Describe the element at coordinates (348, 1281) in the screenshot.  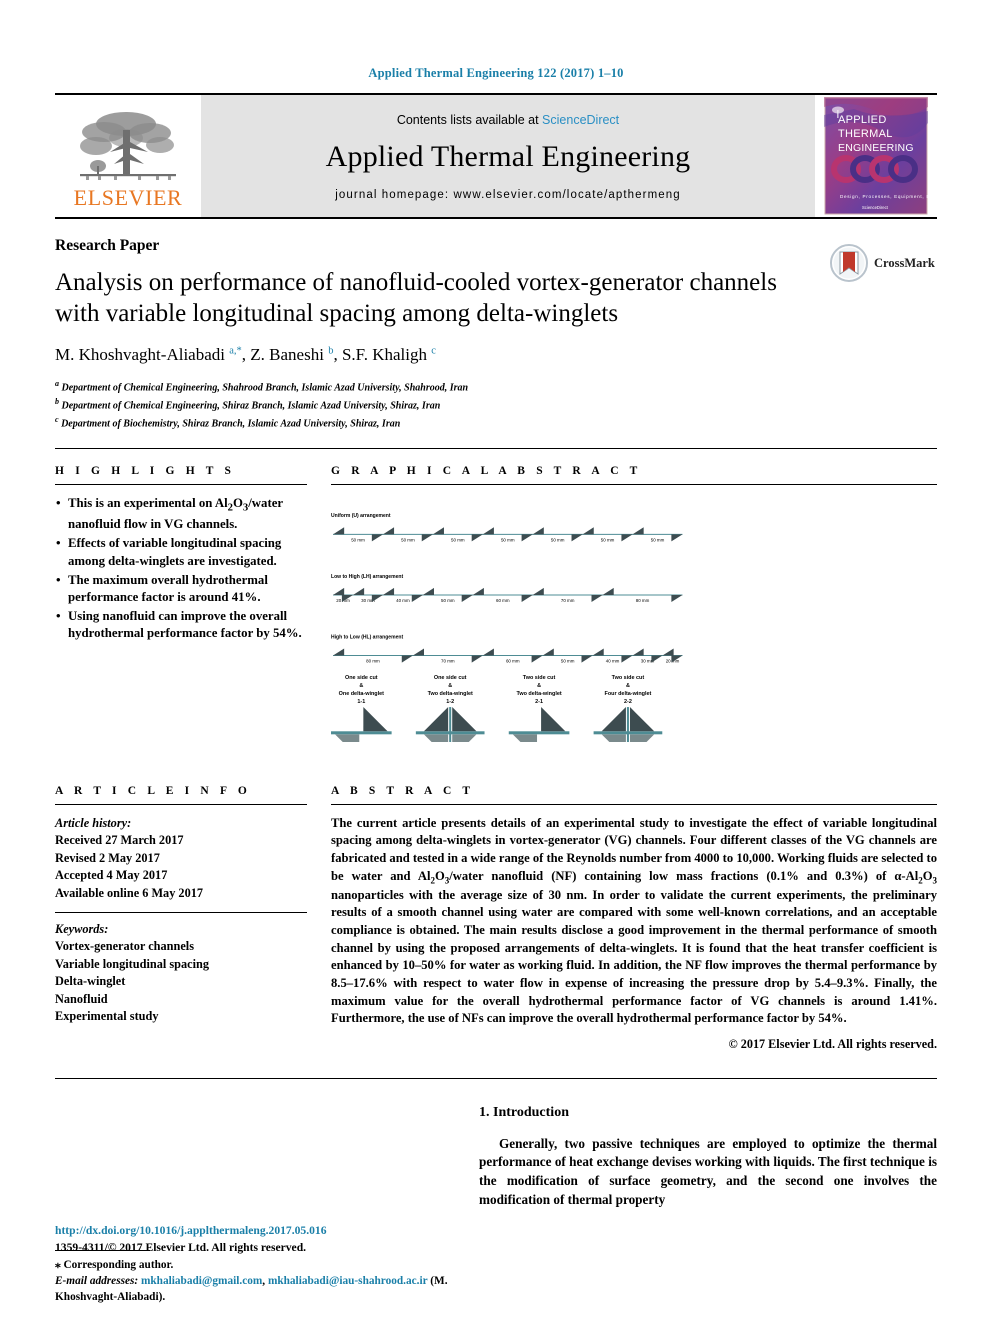
I see `email-link-2: mkhaliabadi@iau-shahrood.ac.ir` at that location.